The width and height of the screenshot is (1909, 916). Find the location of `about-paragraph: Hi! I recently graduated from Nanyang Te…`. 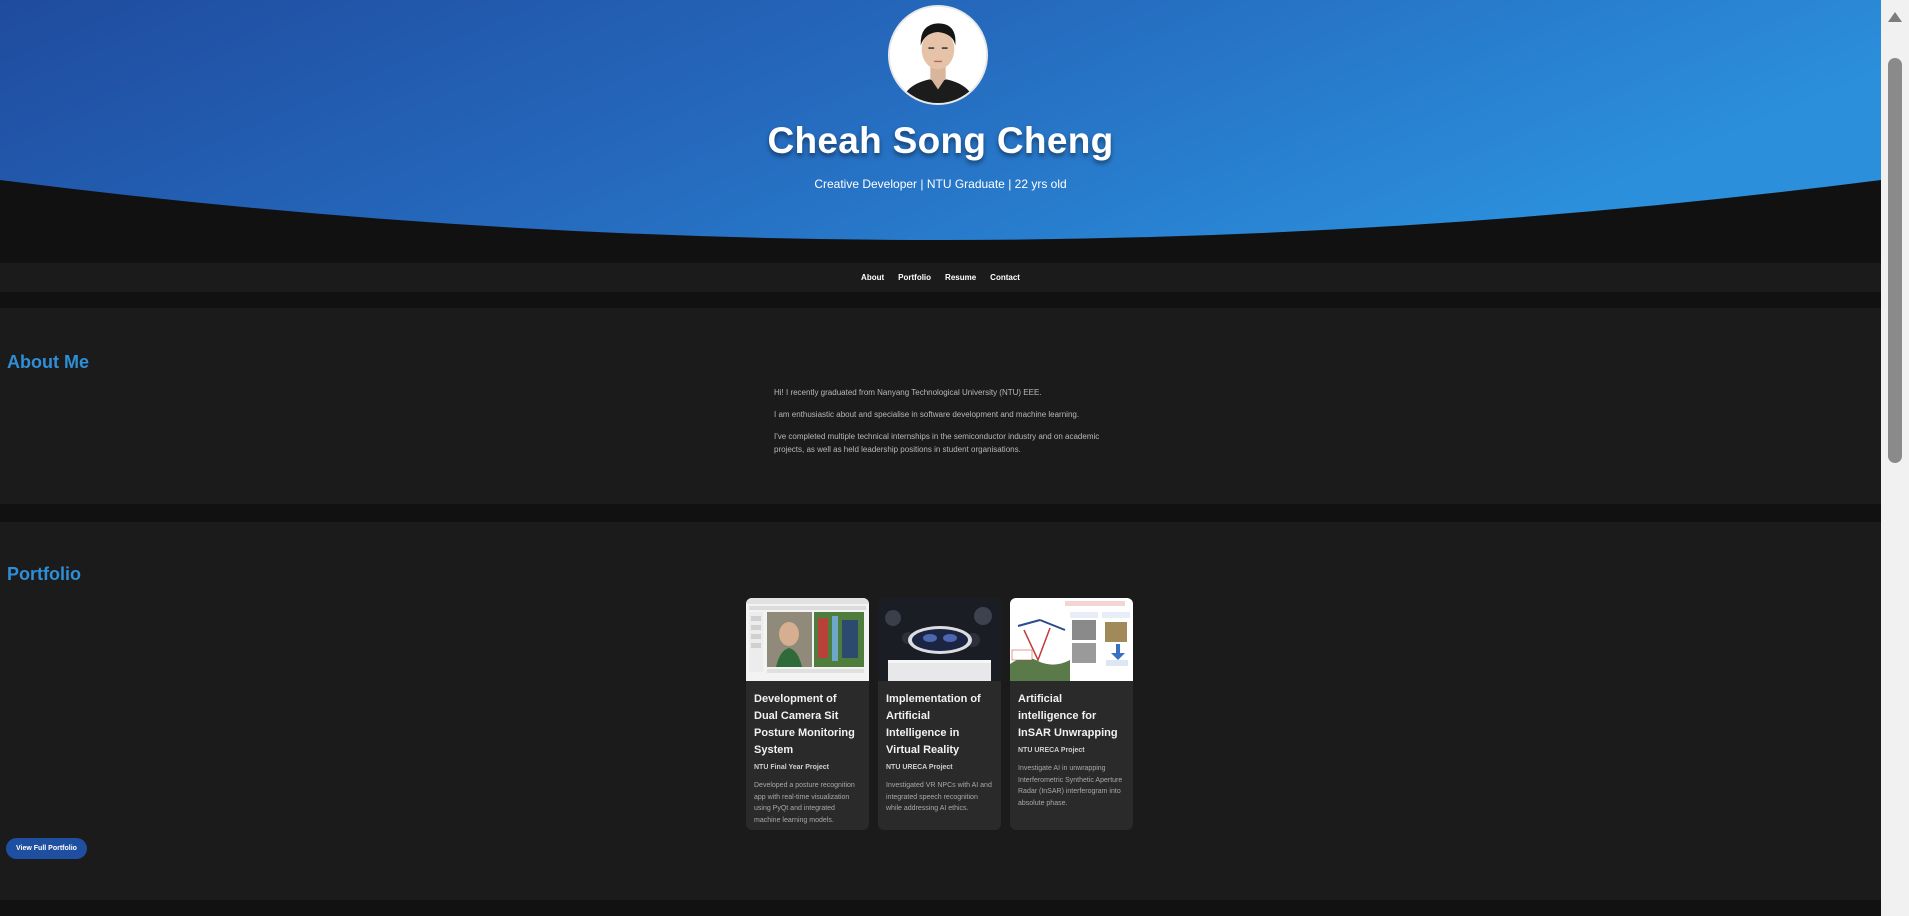

about-paragraph: Hi! I recently graduated from Nanyang Te… is located at coordinates (908, 392).